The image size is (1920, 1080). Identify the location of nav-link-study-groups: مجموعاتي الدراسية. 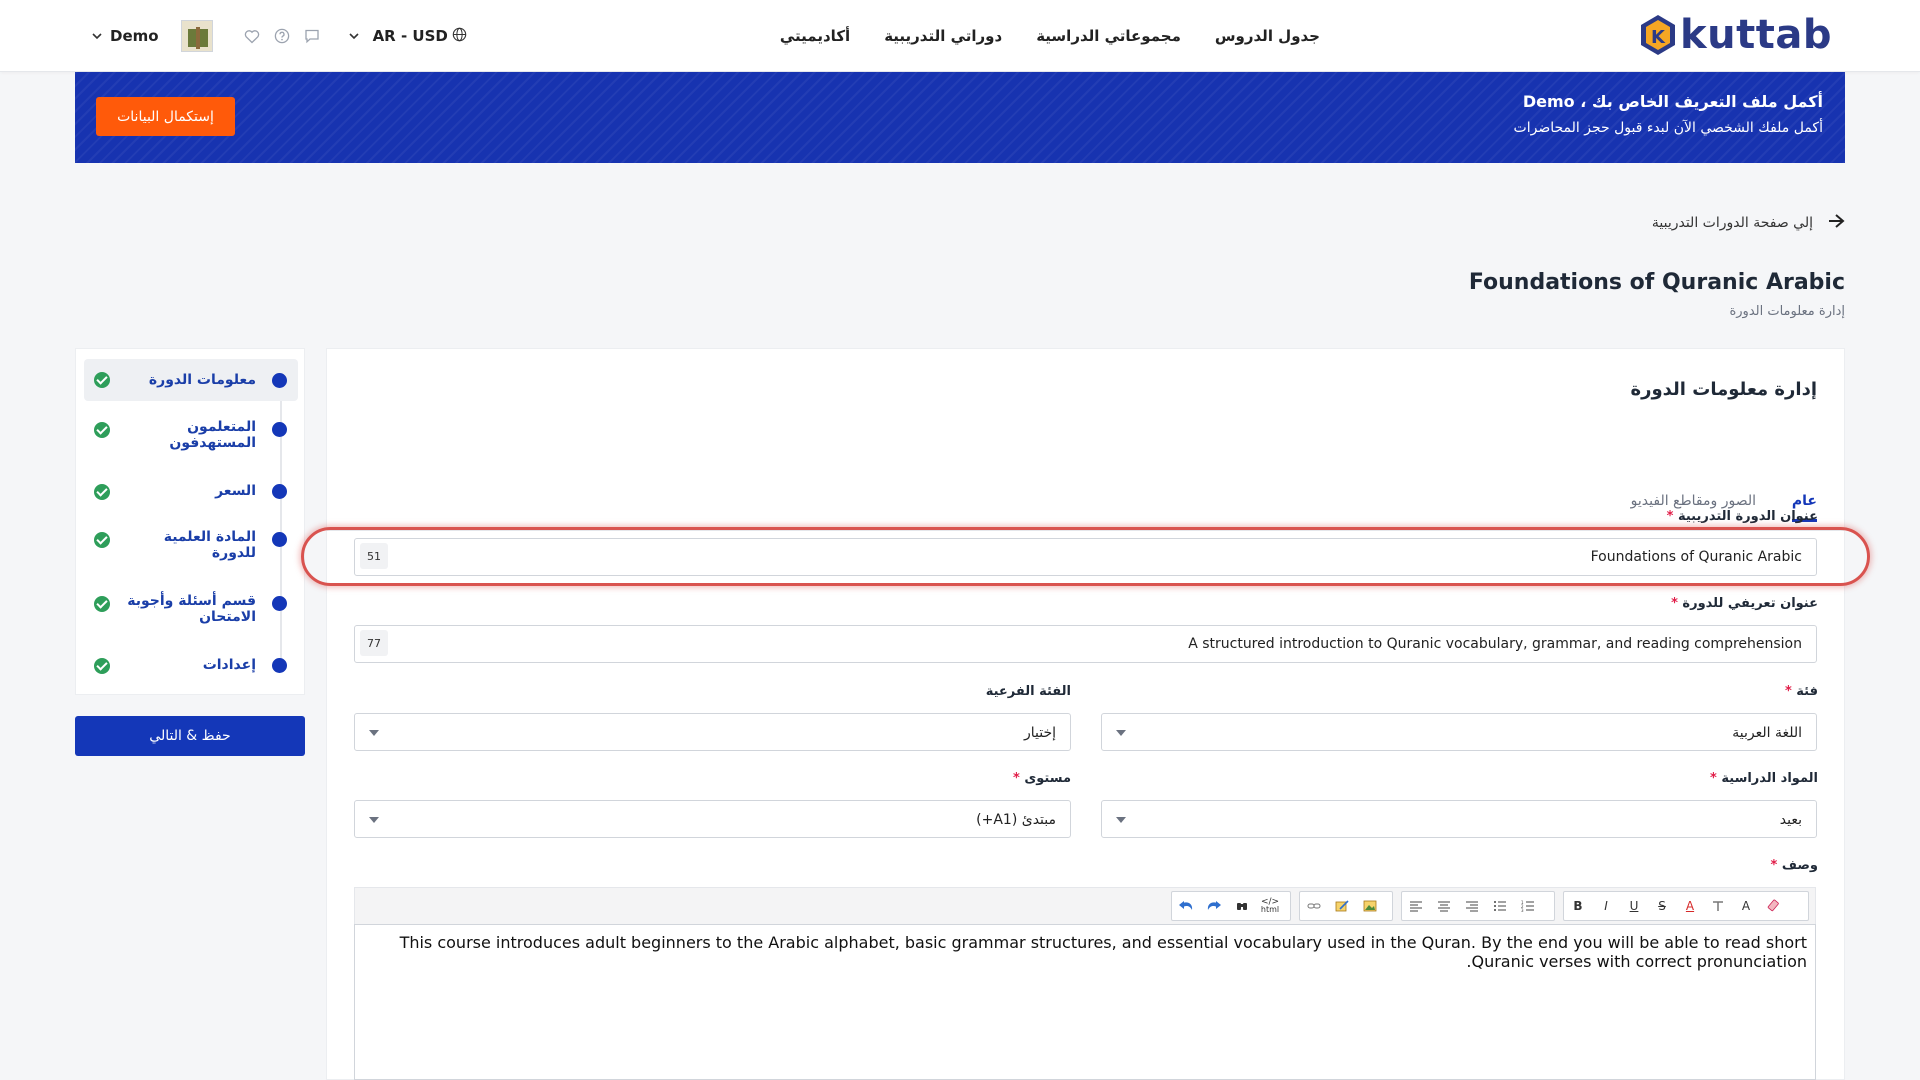
(1108, 36).